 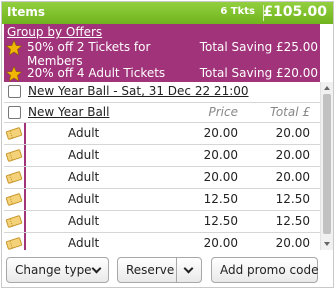 I want to click on scroll-down-arrow-icon, so click(x=327, y=244).